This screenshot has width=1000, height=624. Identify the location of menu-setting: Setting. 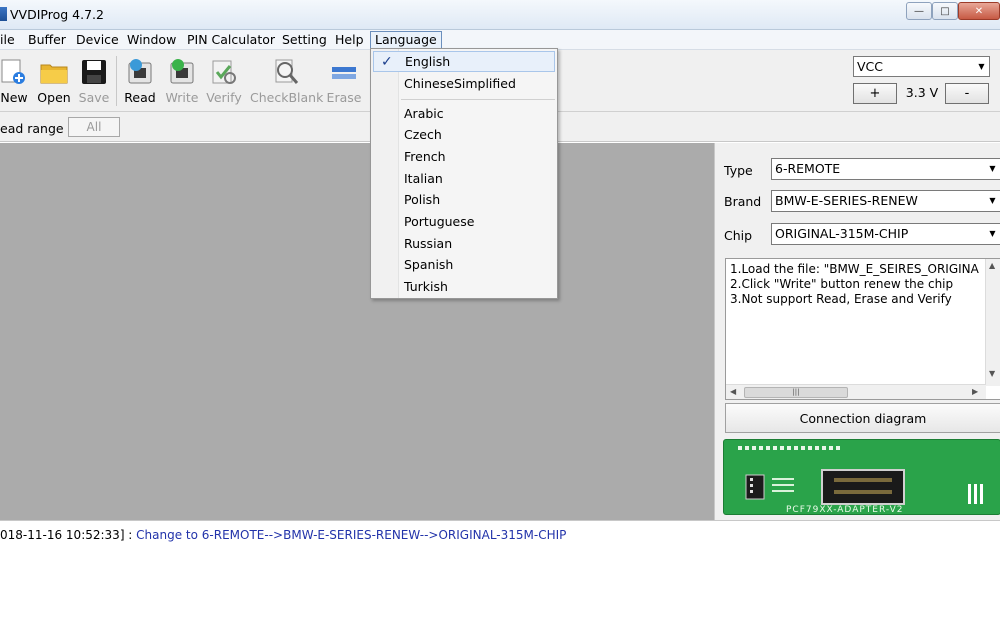
(304, 40).